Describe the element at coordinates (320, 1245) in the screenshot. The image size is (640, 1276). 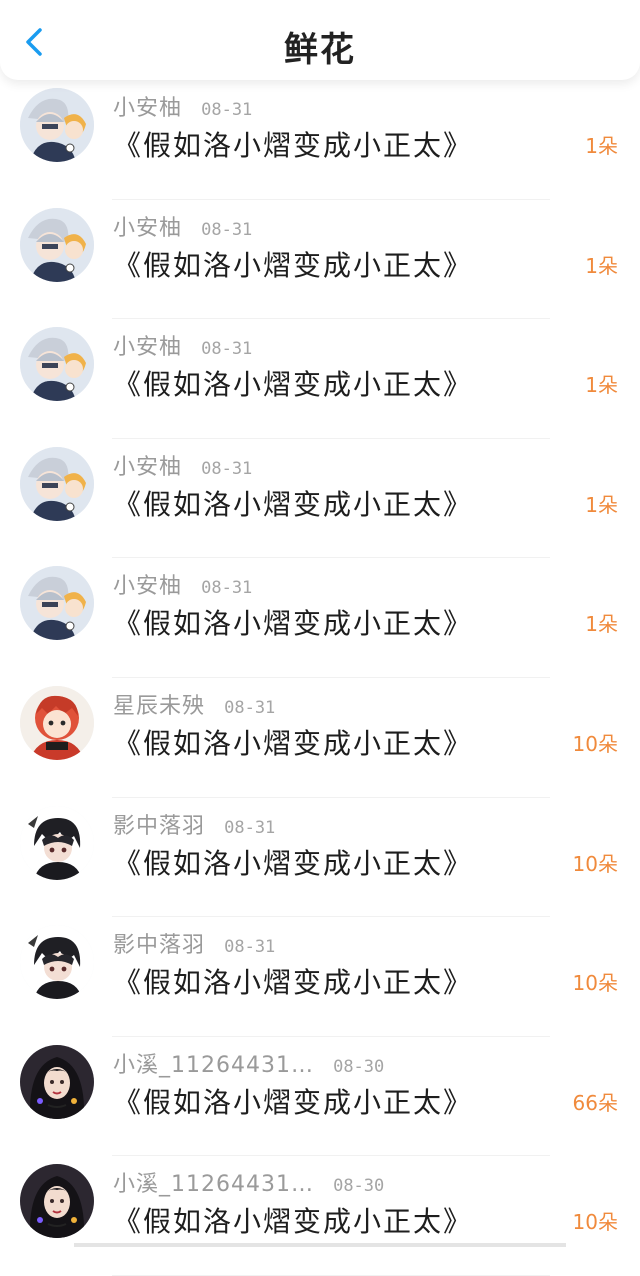
I see `scroll-indicator` at that location.